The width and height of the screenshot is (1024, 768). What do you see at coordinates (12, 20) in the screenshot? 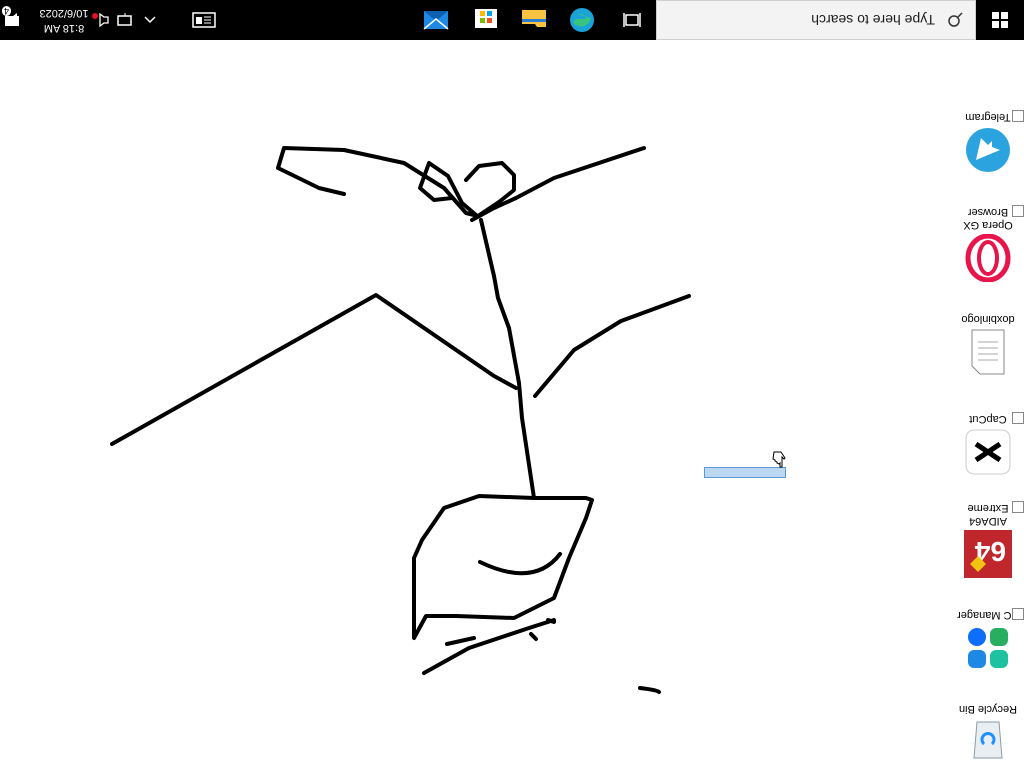
I see `notification-center-button: 4` at bounding box center [12, 20].